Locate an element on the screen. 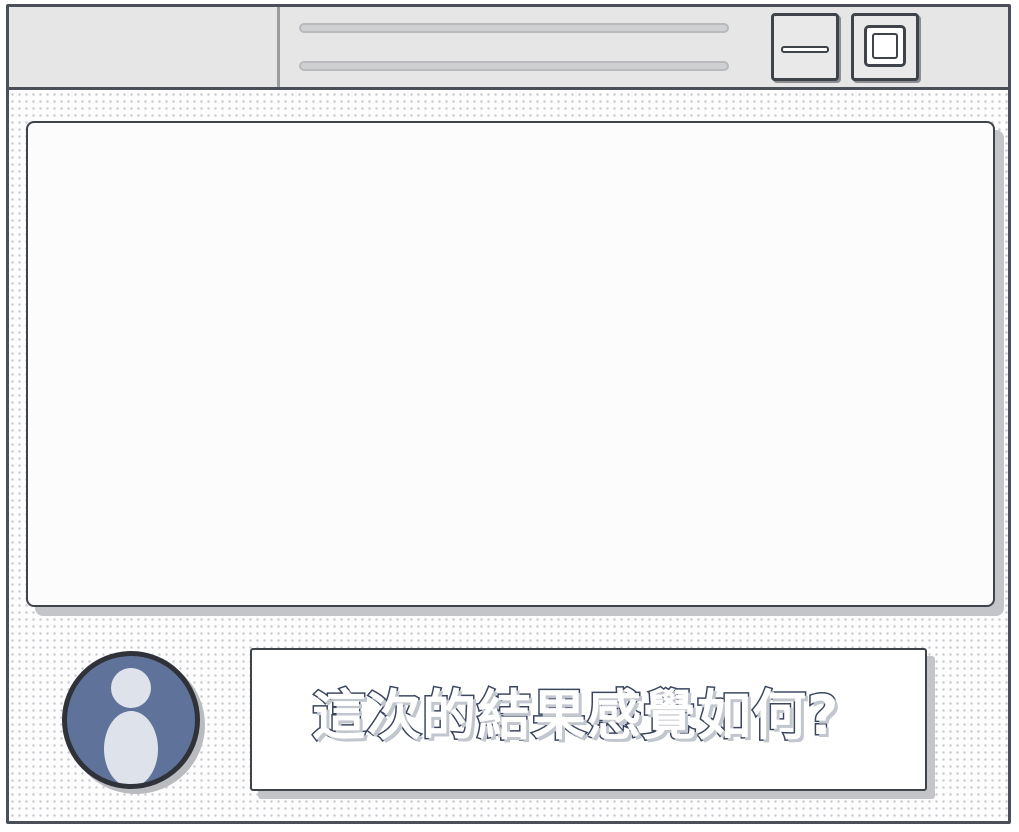 This screenshot has height=832, width=1019. title-bar-divider is located at coordinates (278, 47).